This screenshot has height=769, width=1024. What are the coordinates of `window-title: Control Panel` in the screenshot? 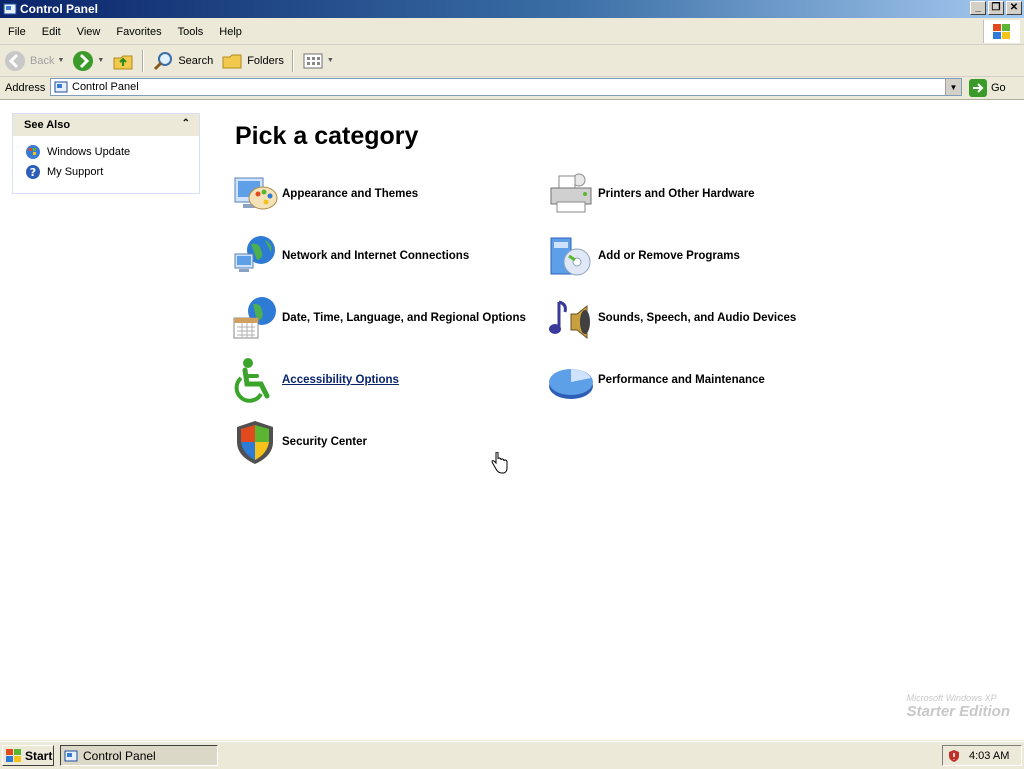 It's located at (59, 9).